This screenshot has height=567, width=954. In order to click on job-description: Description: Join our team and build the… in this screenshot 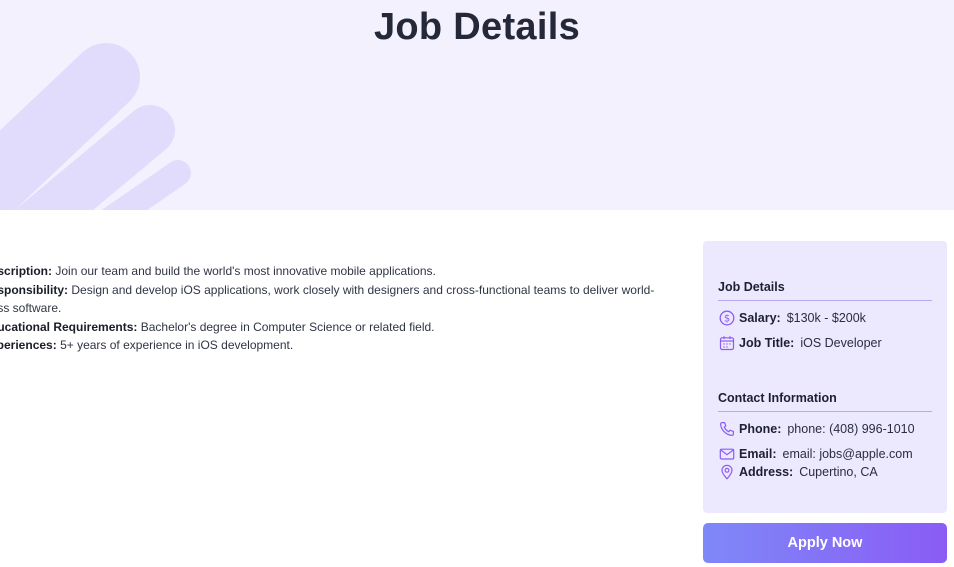, I will do `click(336, 308)`.